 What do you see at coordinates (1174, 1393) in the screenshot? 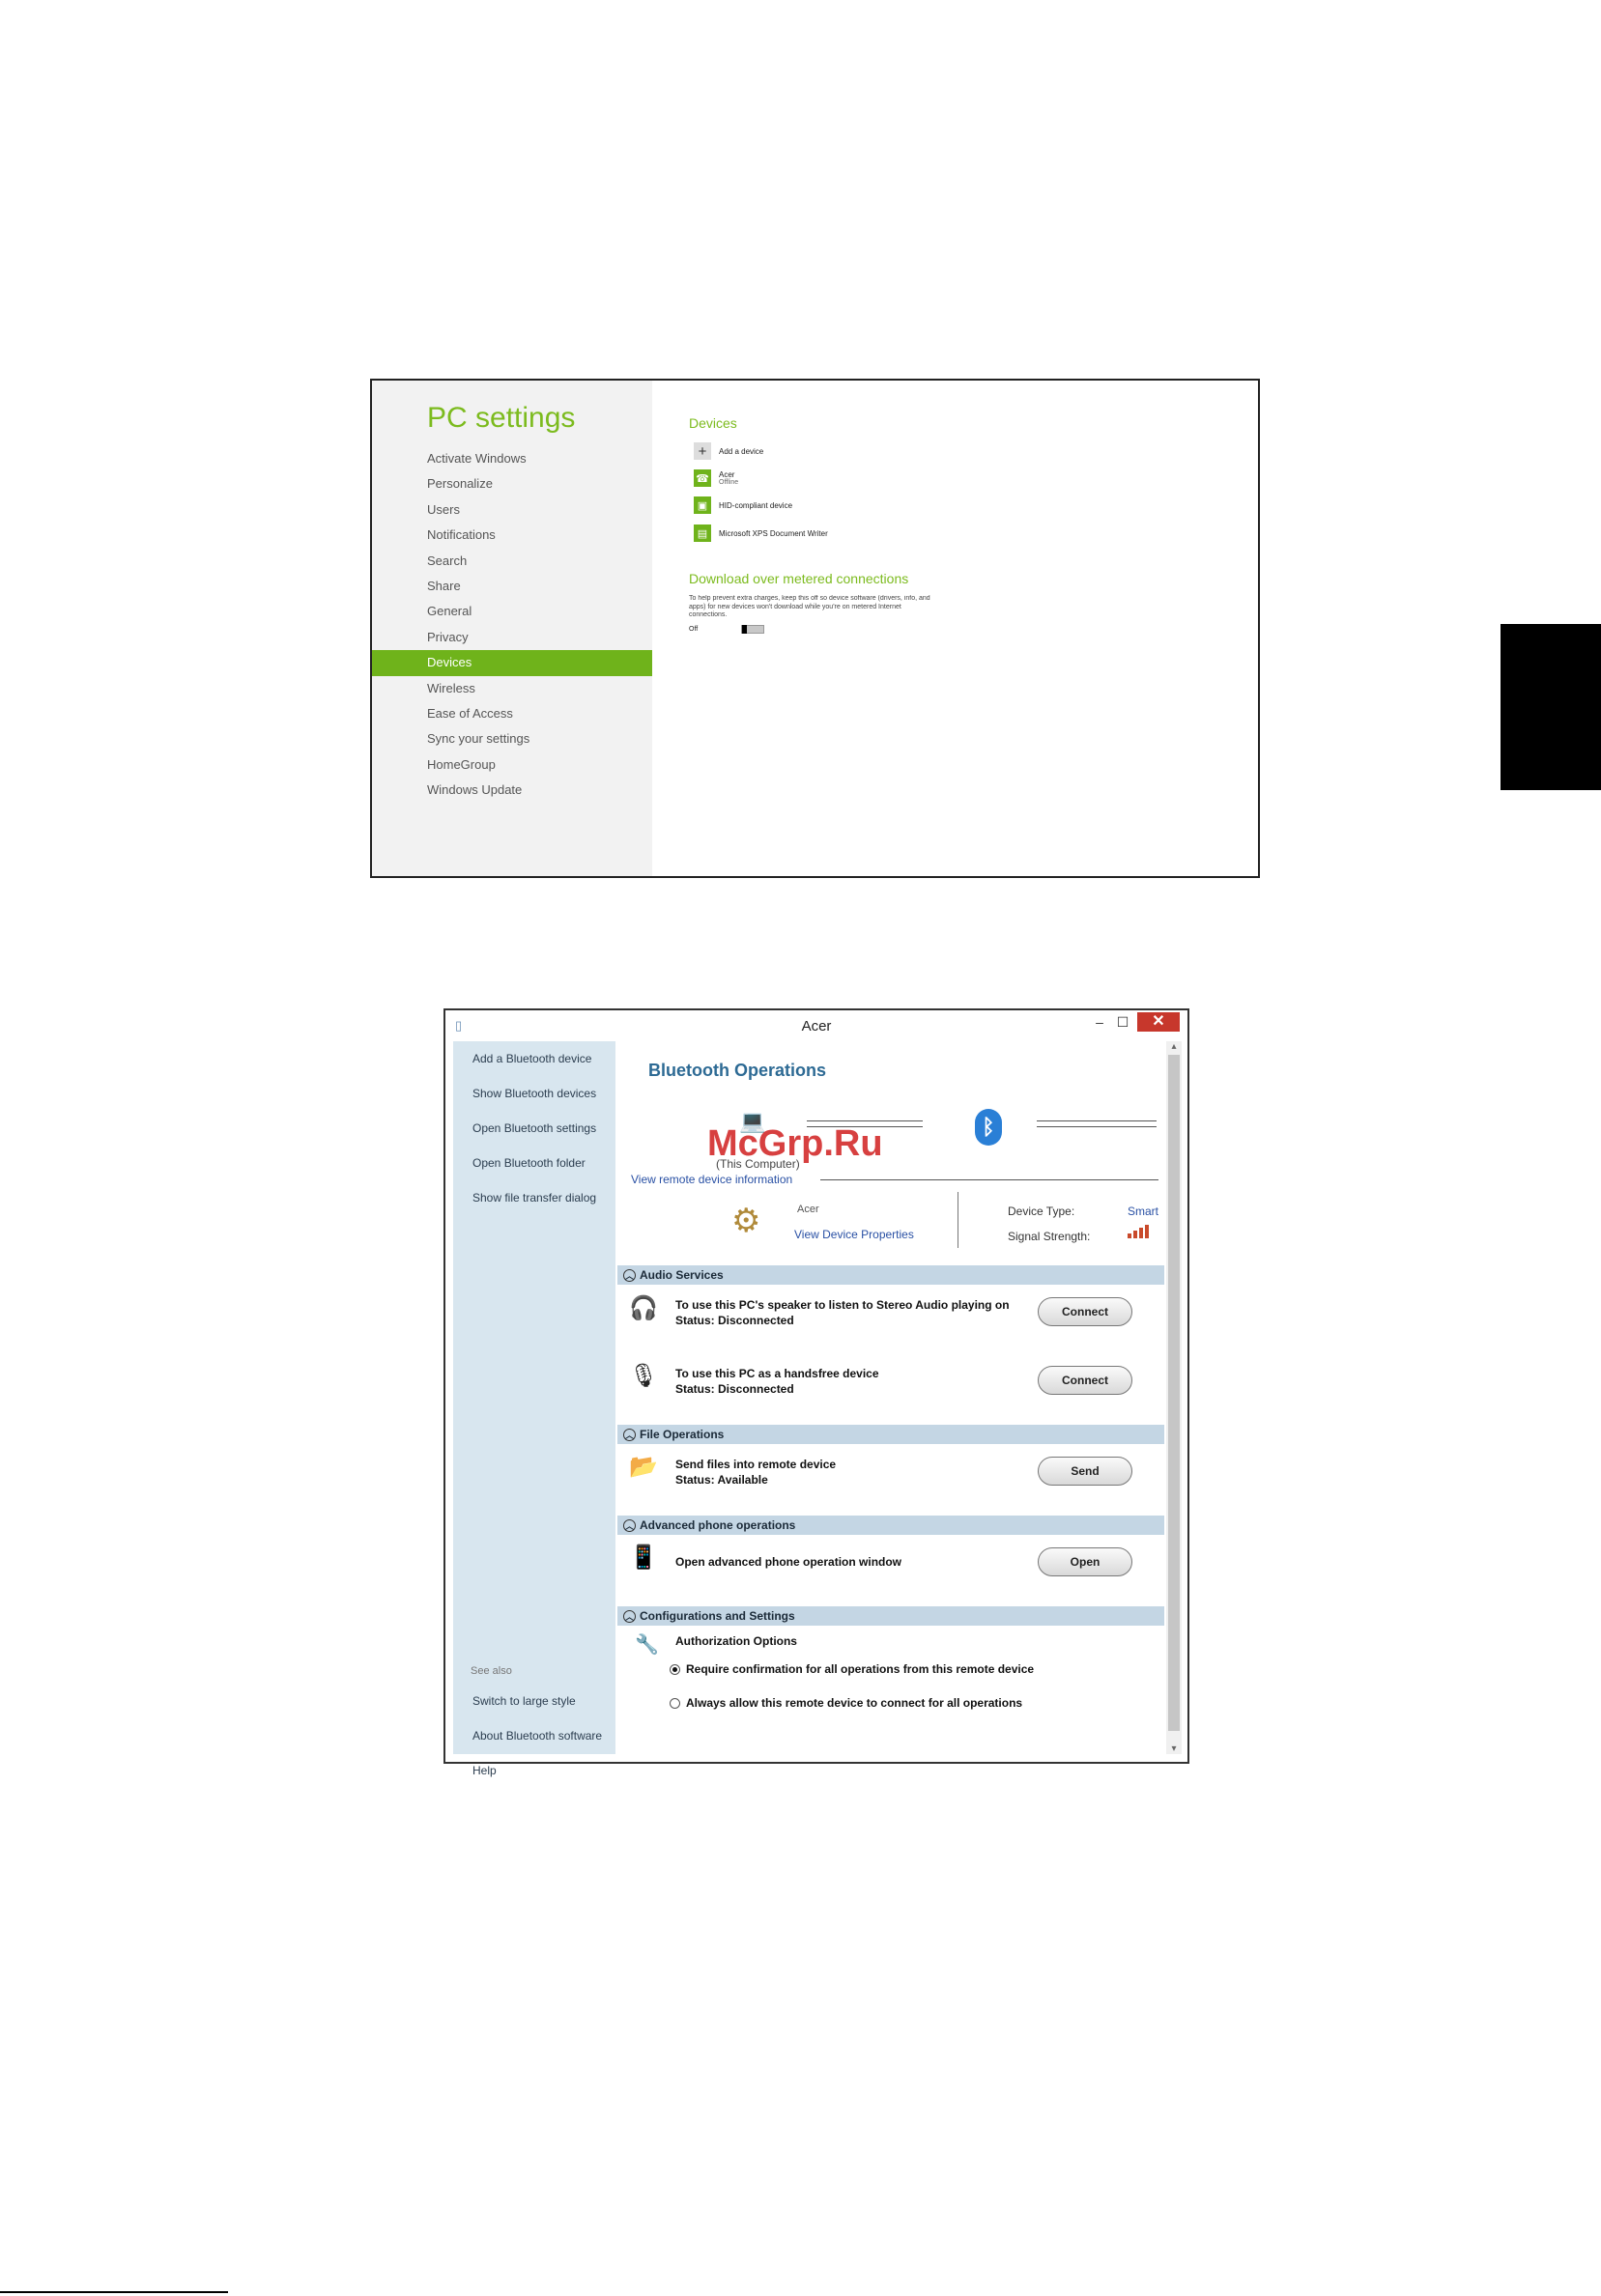
I see `scroll-thumb` at bounding box center [1174, 1393].